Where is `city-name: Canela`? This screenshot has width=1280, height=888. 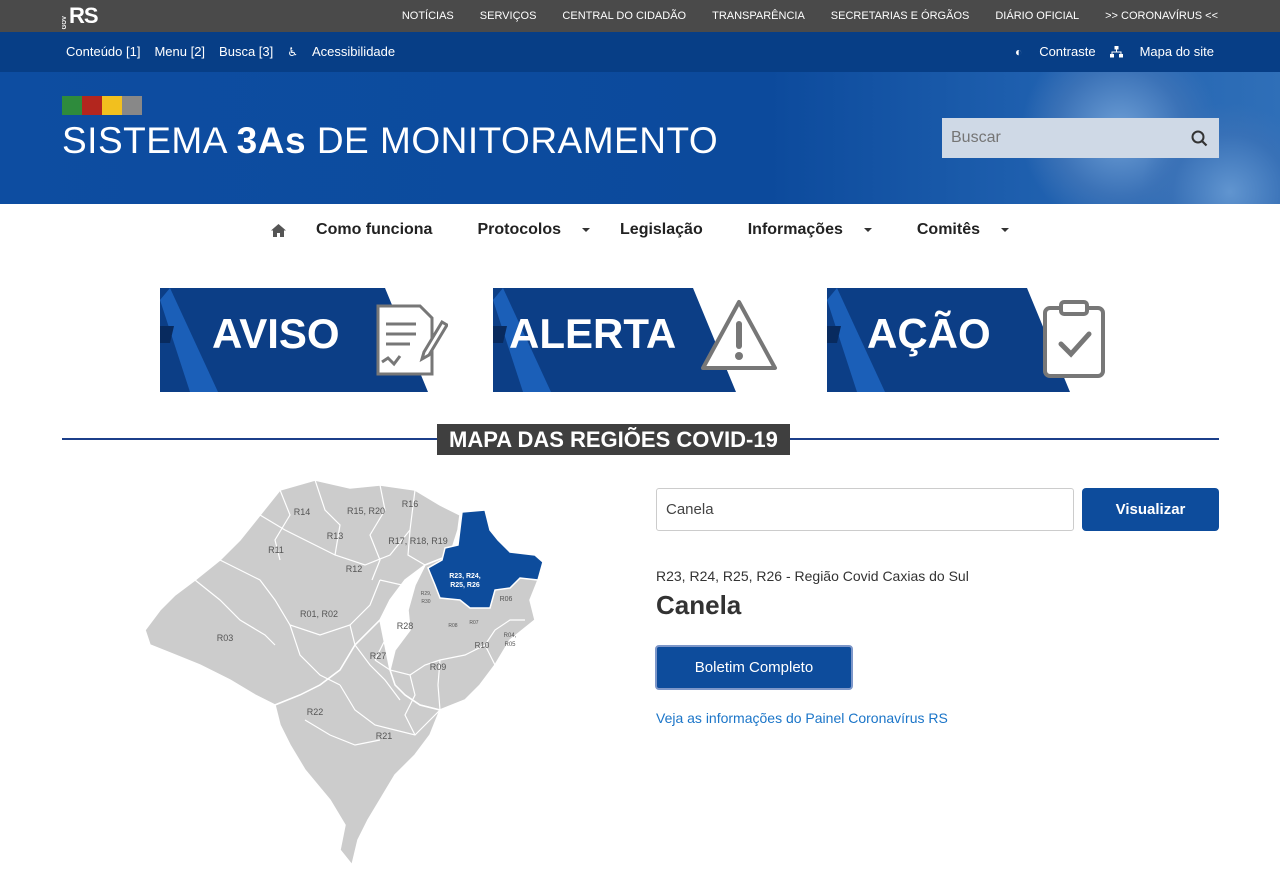 city-name: Canela is located at coordinates (699, 605).